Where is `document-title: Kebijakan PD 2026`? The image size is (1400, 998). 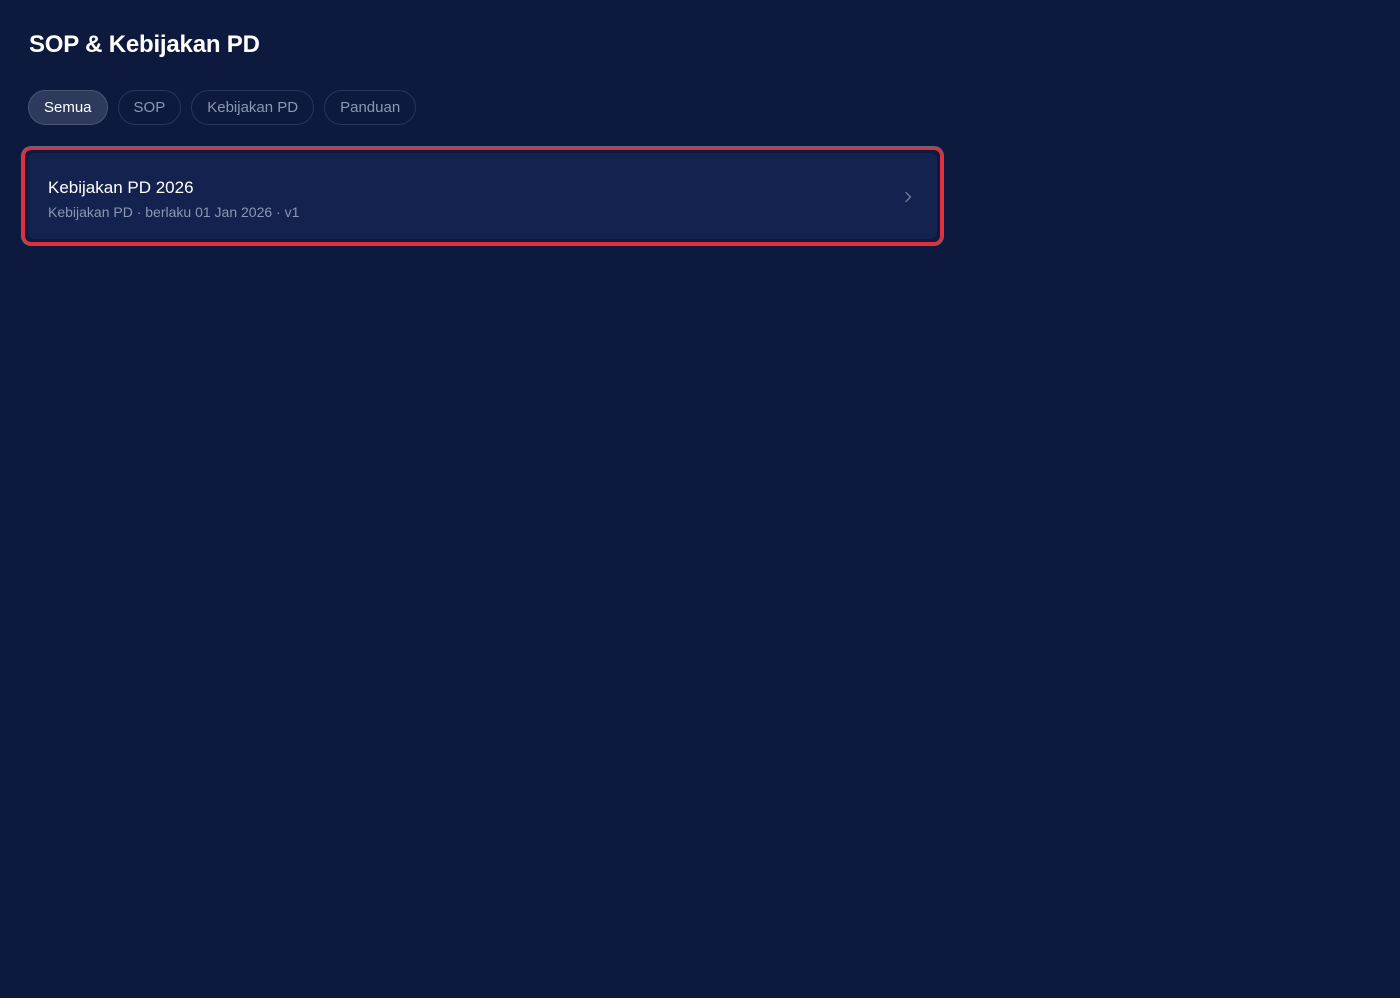 document-title: Kebijakan PD 2026 is located at coordinates (121, 187).